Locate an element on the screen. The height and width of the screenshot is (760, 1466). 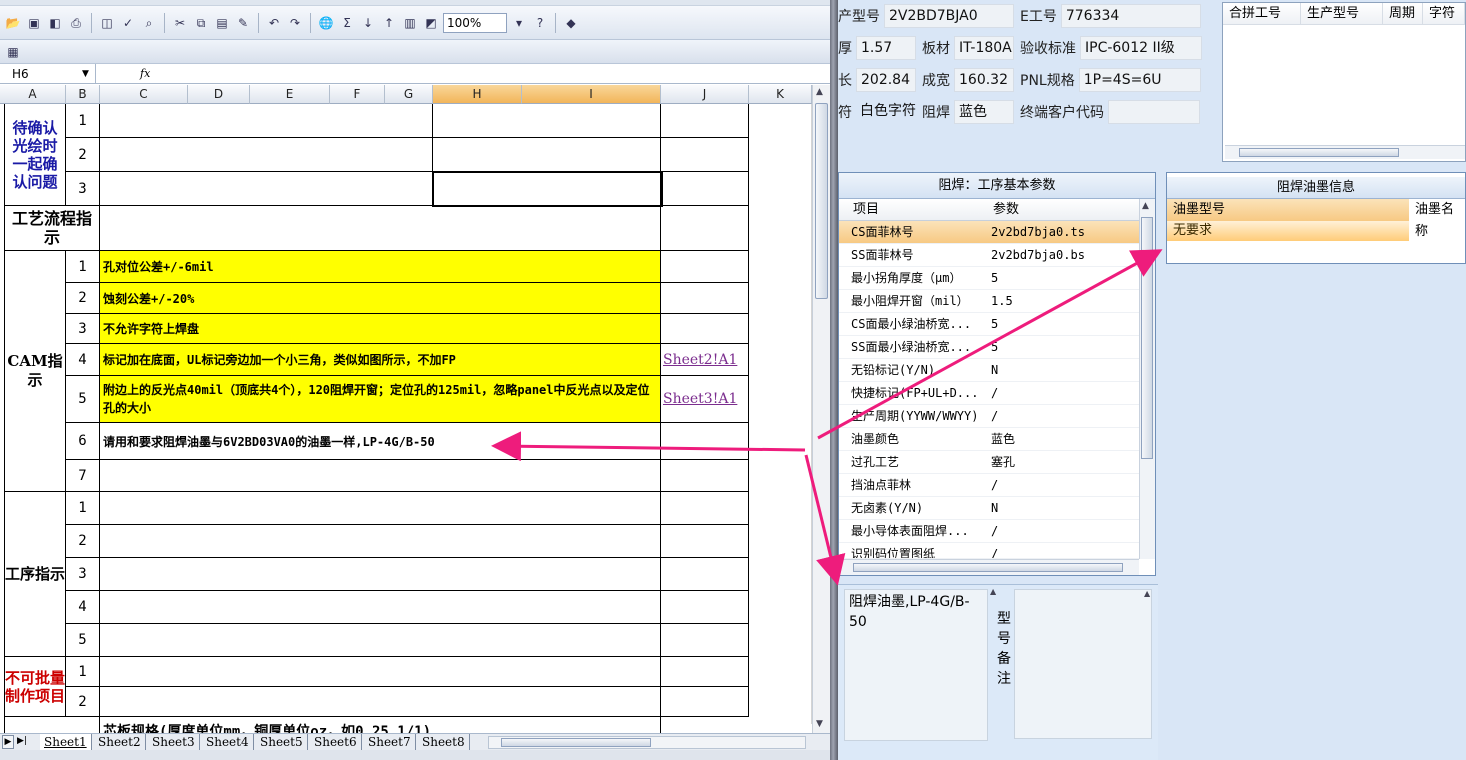
vertical-scroll-thumb is located at coordinates (821, 201).